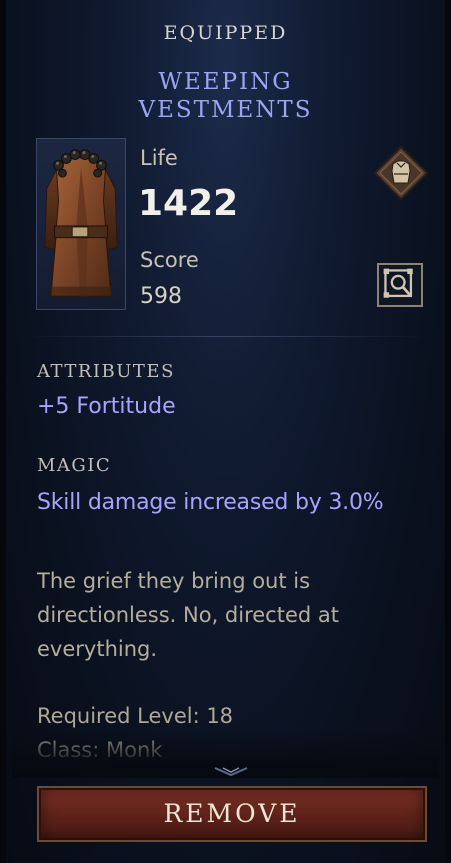 The height and width of the screenshot is (863, 451). I want to click on score-value: 598, so click(161, 296).